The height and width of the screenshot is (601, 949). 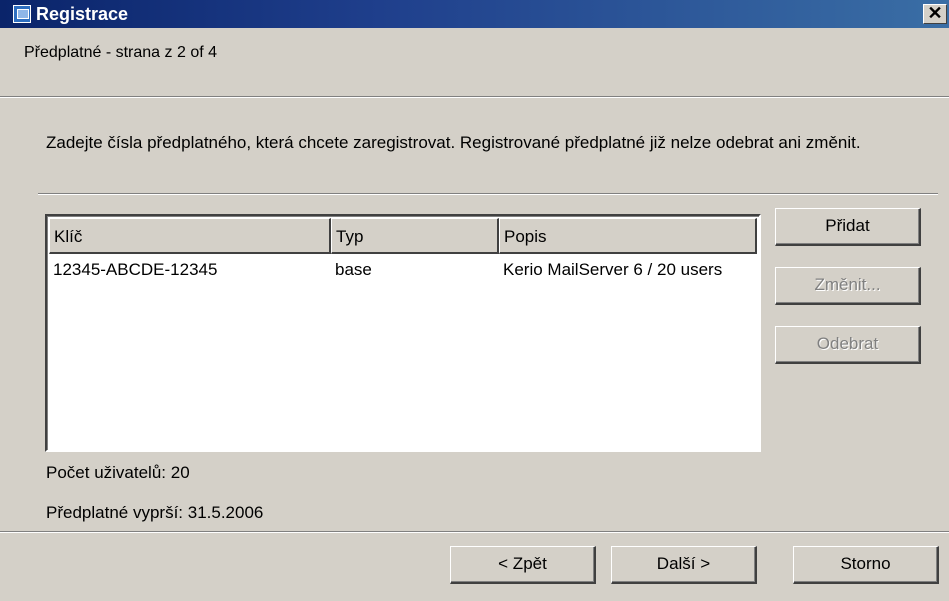 I want to click on column-header-description: Popis, so click(x=628, y=236).